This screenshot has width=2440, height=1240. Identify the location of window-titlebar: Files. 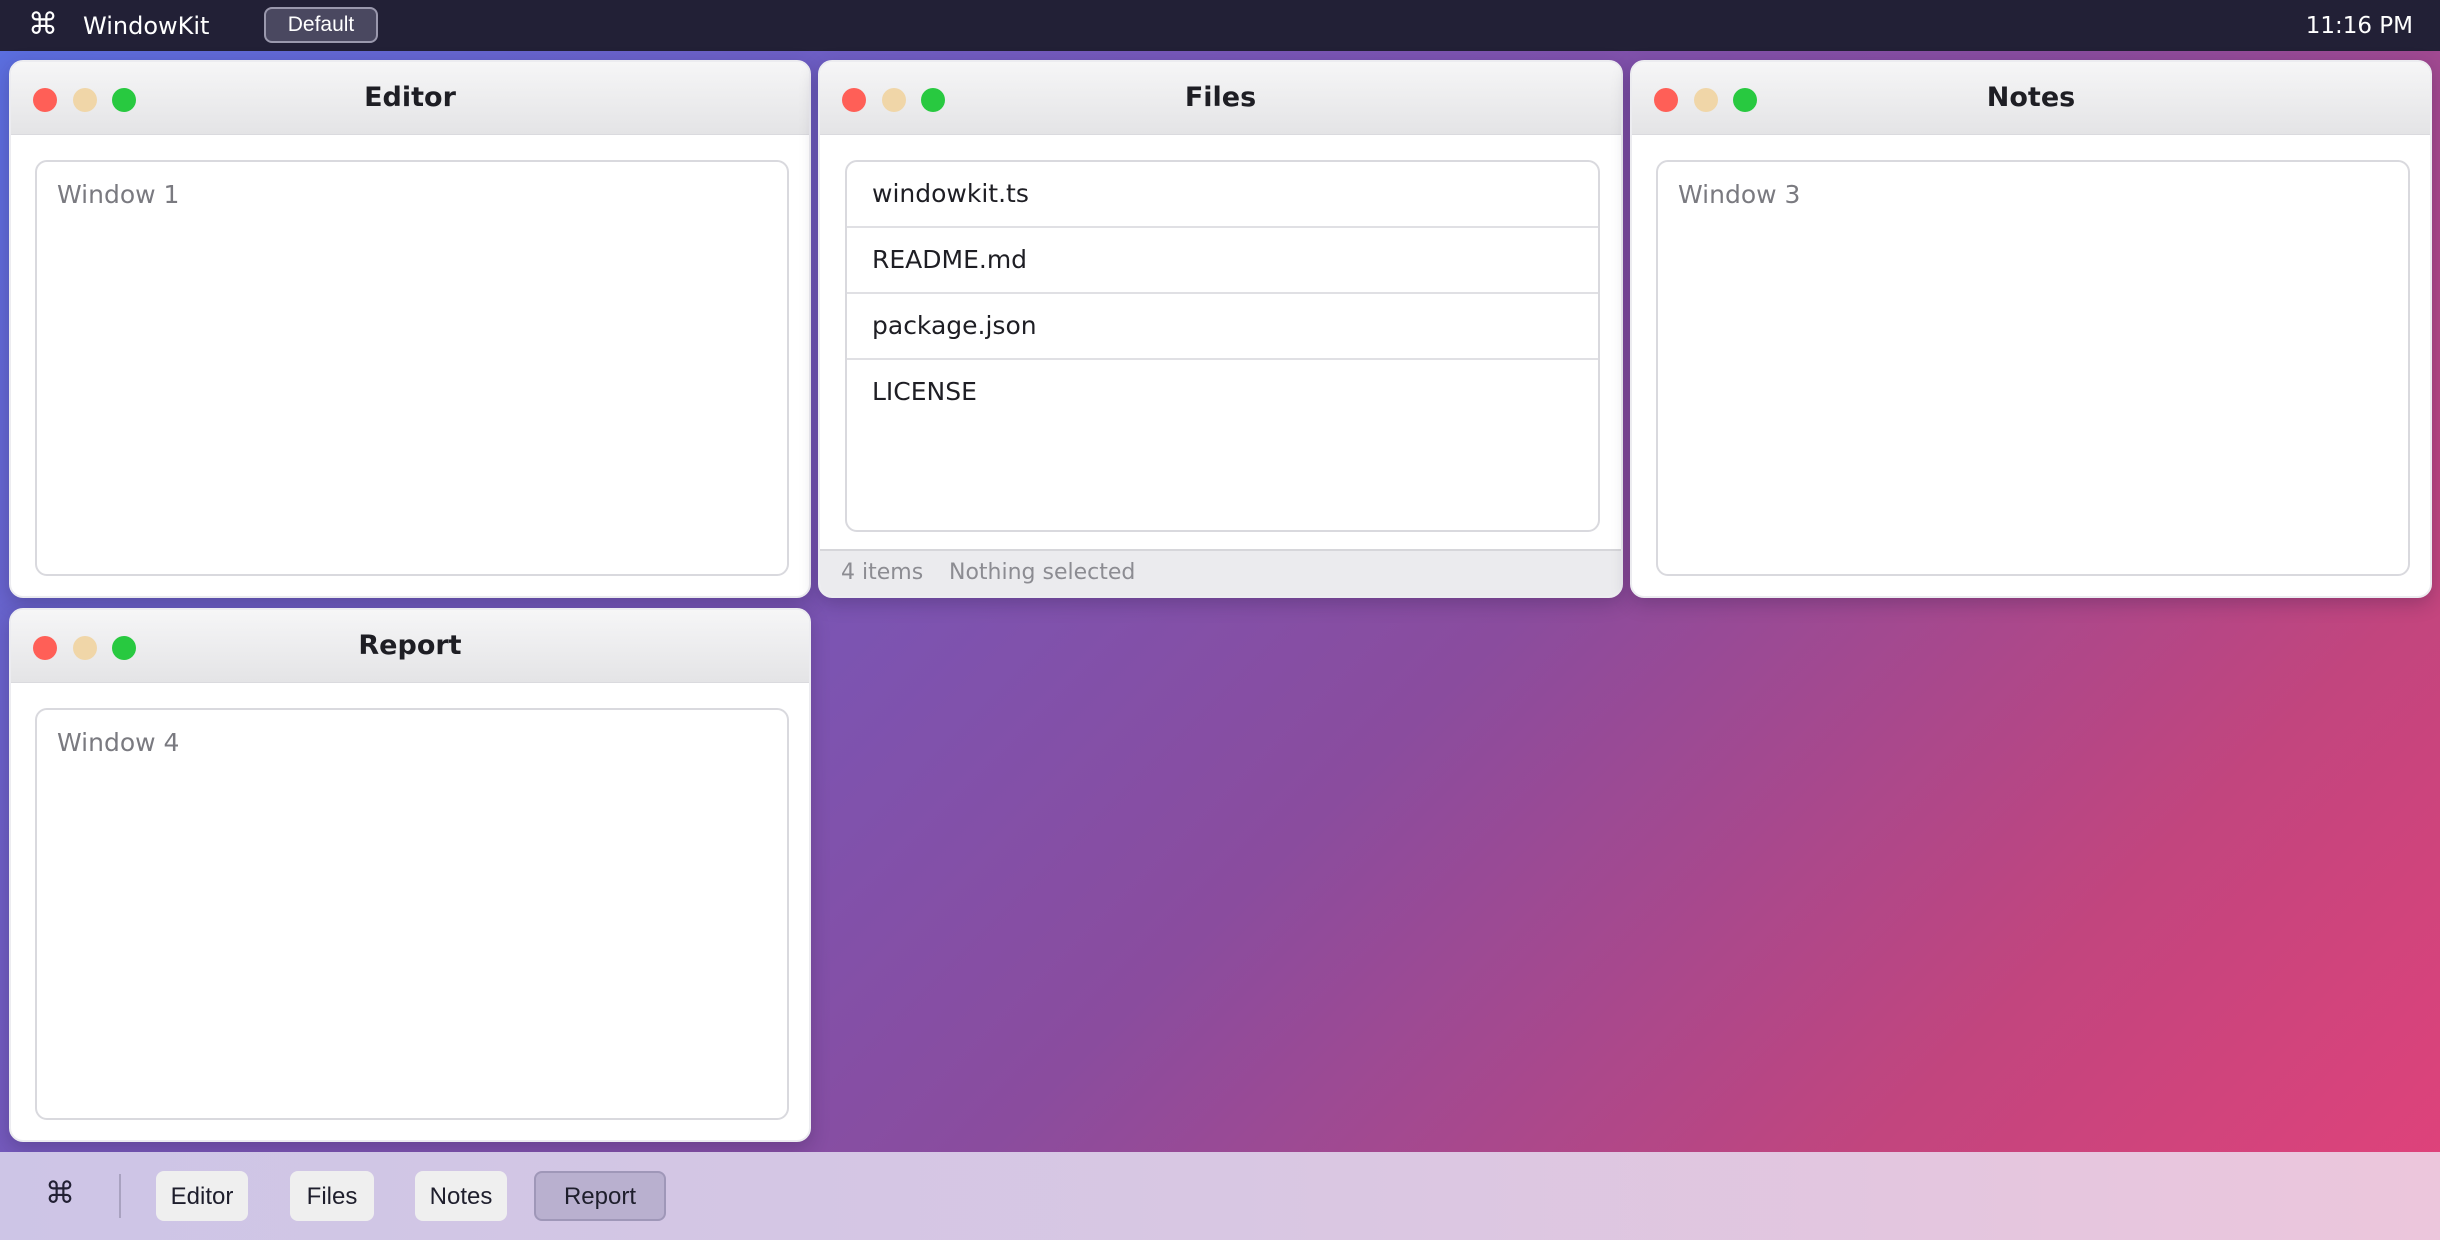
(1220, 98).